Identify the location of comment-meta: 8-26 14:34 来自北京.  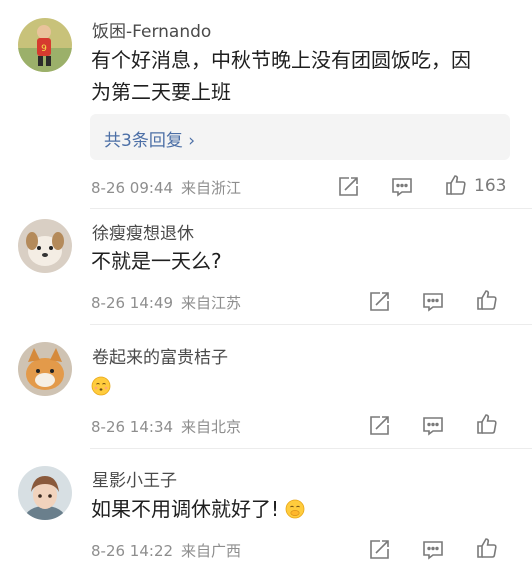
(166, 426).